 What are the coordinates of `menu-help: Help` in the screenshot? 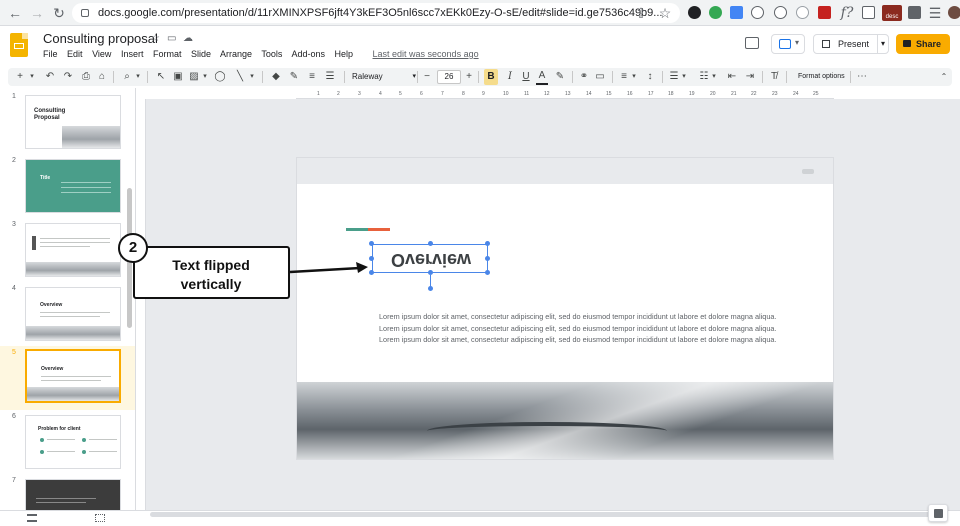 It's located at (343, 54).